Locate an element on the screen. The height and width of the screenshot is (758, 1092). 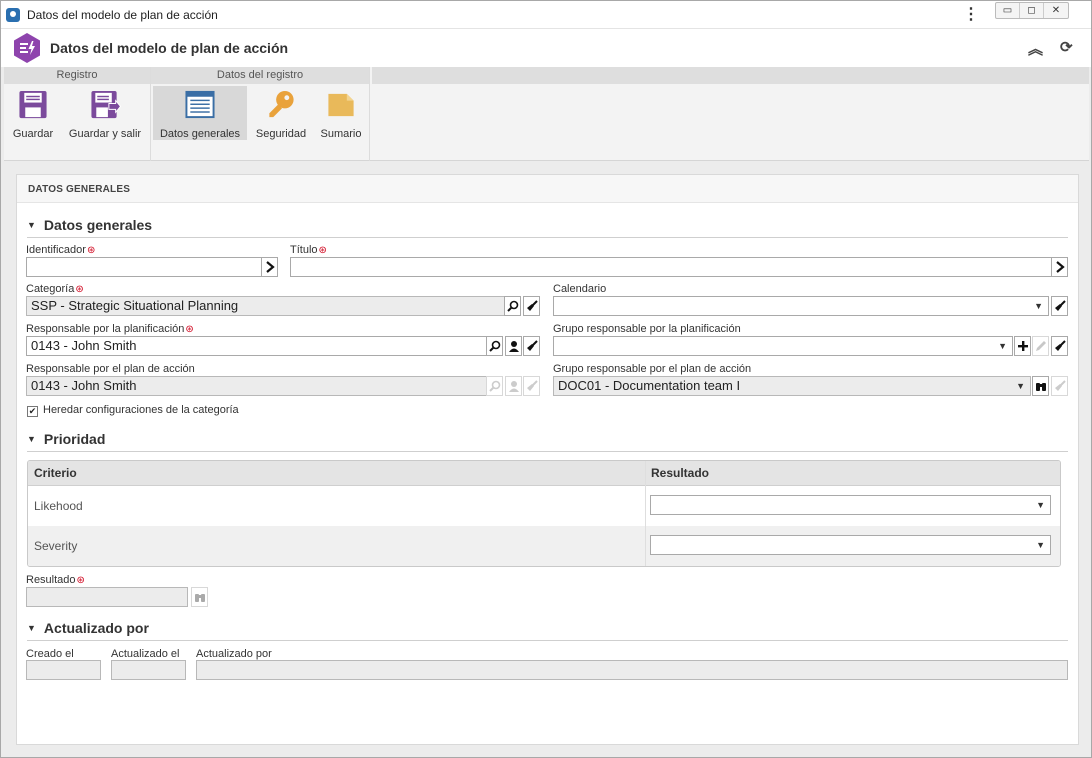
section-priority-title: Prioridad is located at coordinates (74, 439).